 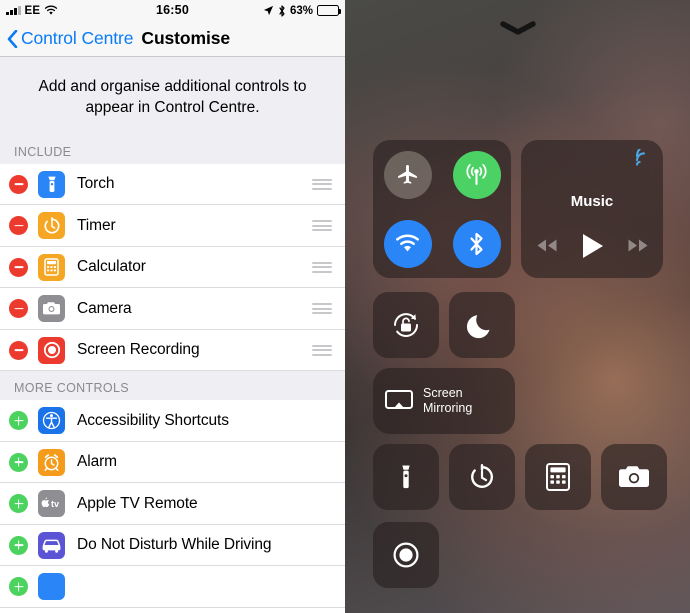 I want to click on rotation-lock-toggle, so click(x=406, y=325).